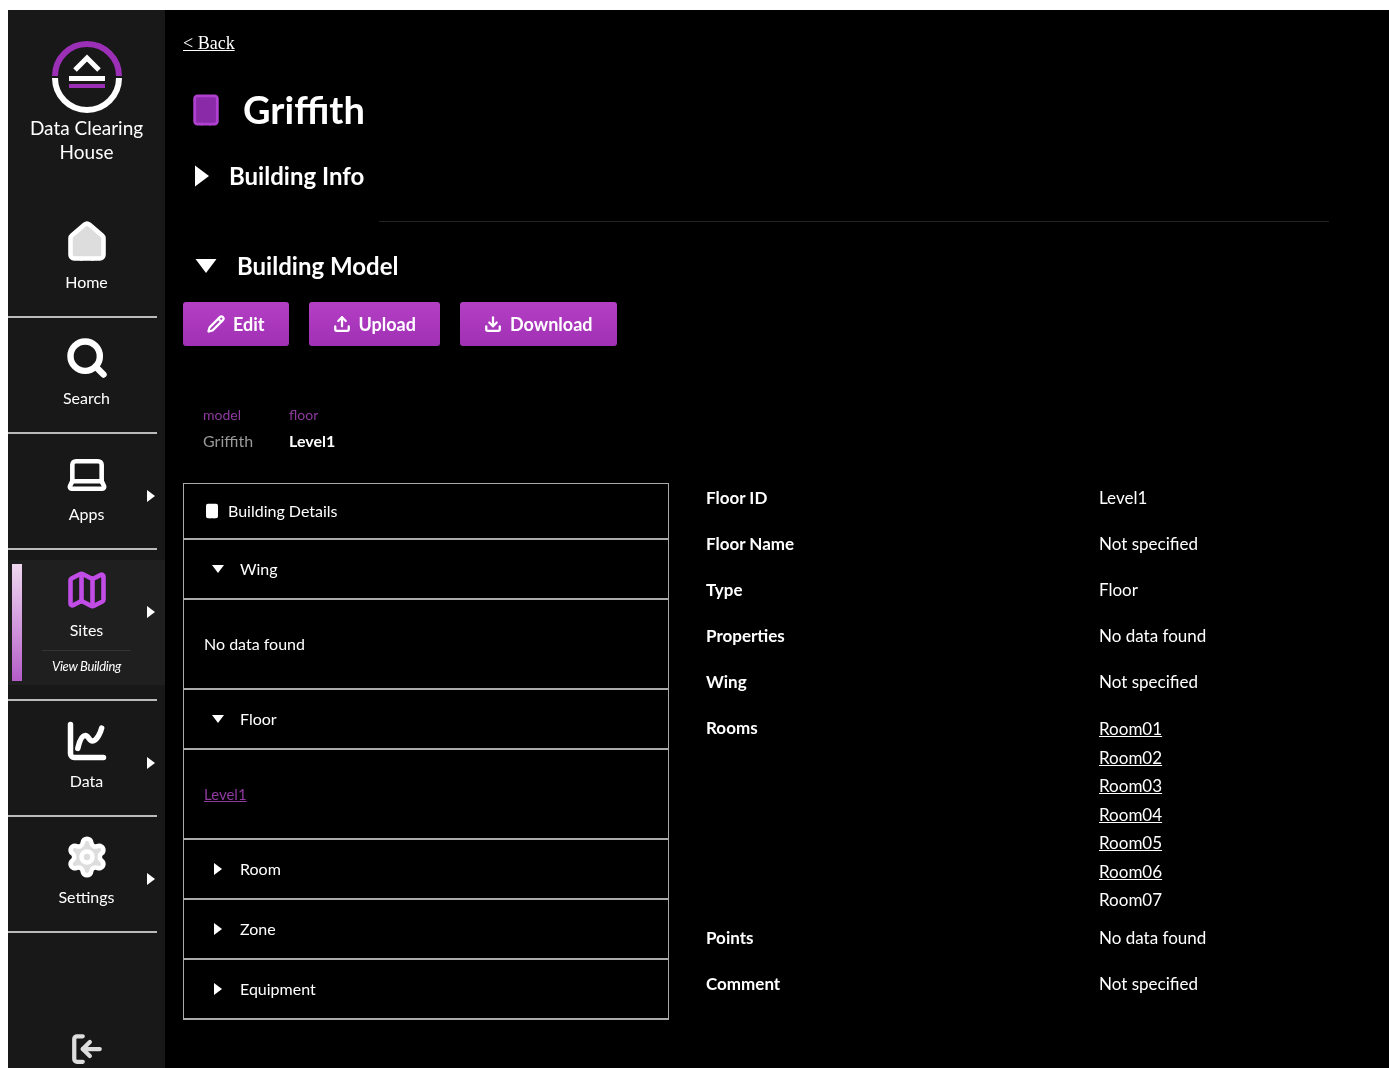 The height and width of the screenshot is (1068, 1389). I want to click on room-link: Room01, so click(1131, 729).